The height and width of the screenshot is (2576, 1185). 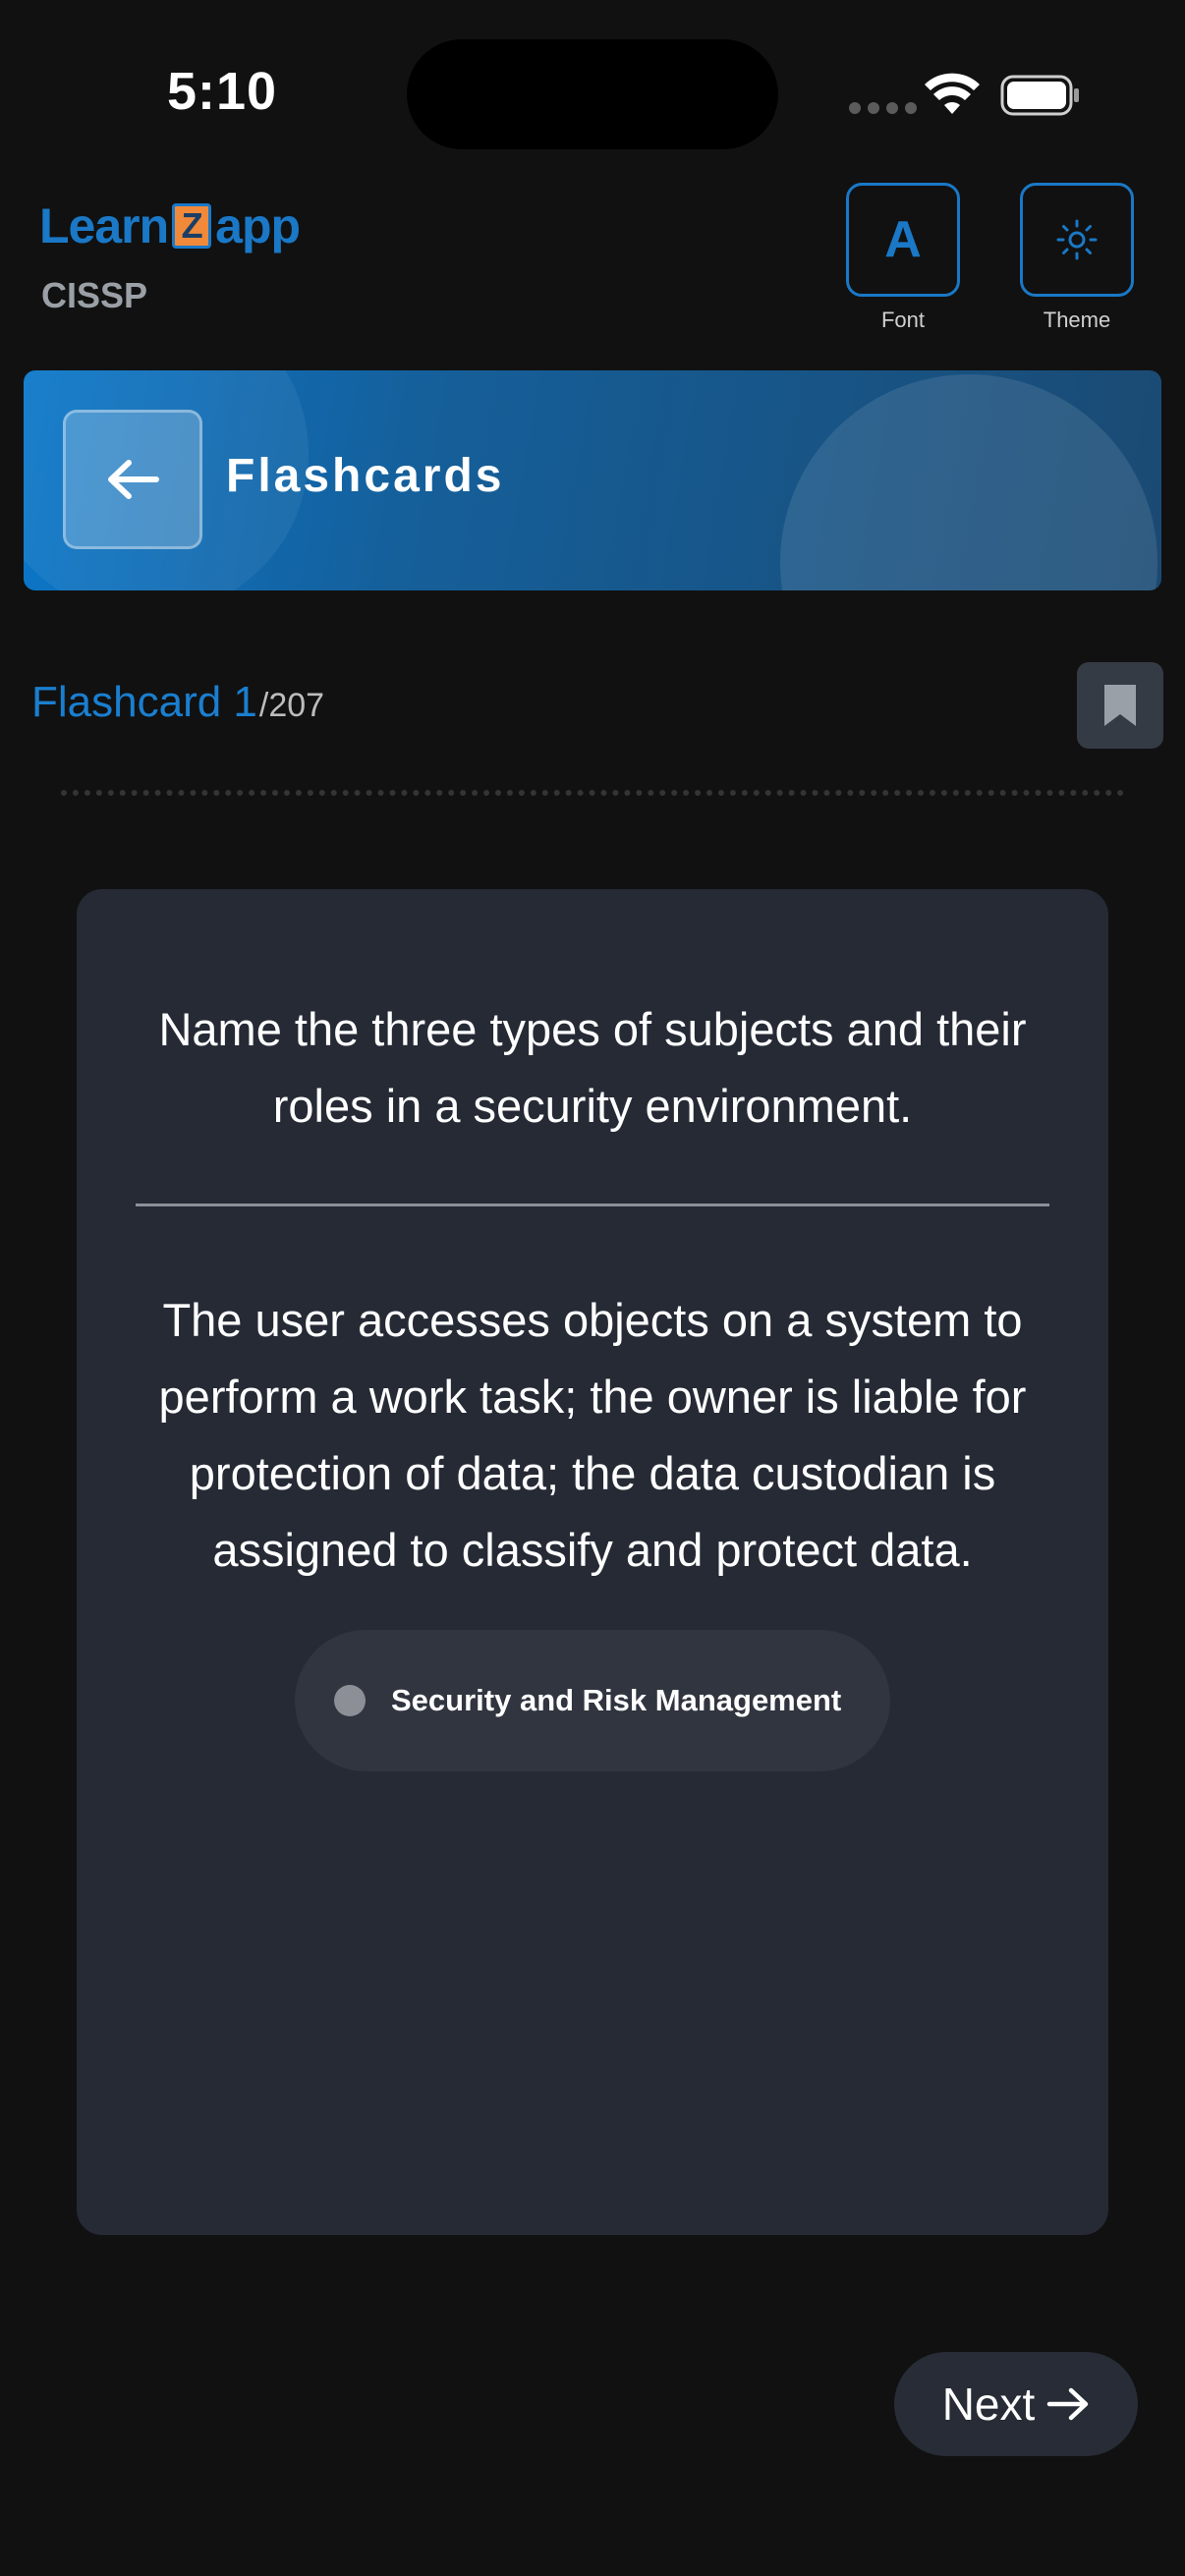 What do you see at coordinates (258, 225) in the screenshot?
I see `logo-text-app: app` at bounding box center [258, 225].